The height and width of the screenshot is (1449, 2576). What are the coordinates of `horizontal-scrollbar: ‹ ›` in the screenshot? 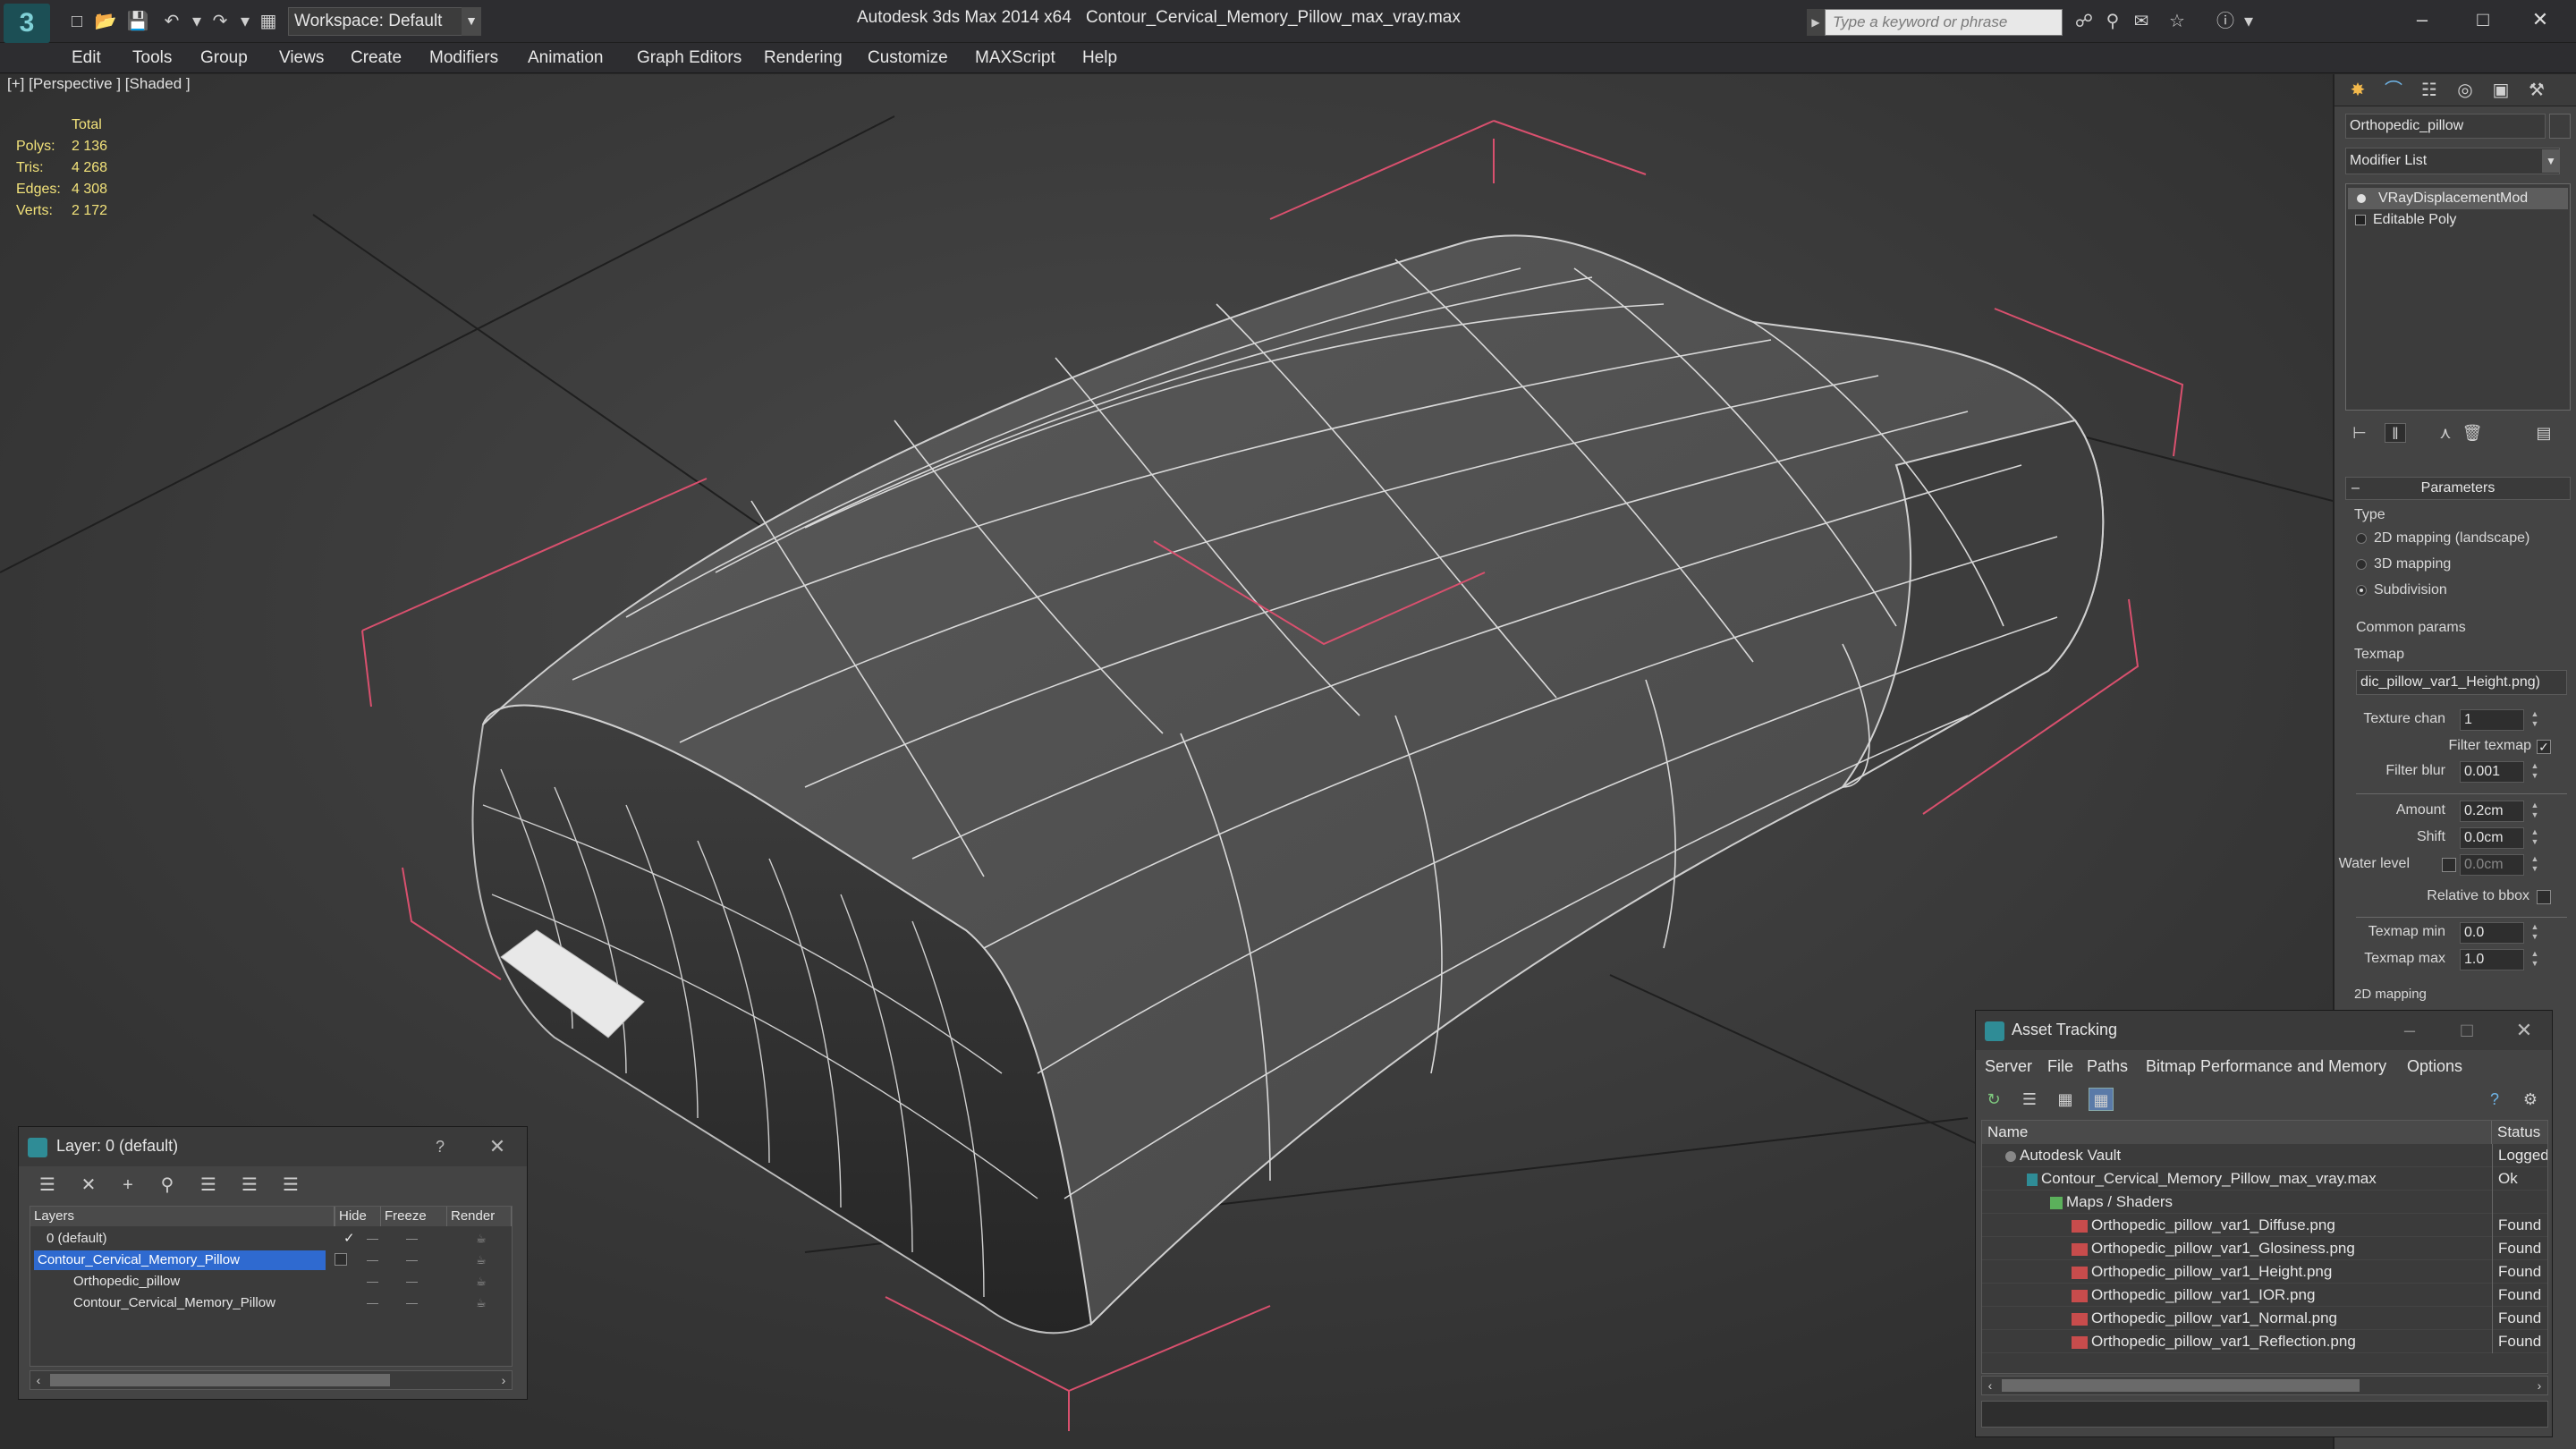 It's located at (271, 1380).